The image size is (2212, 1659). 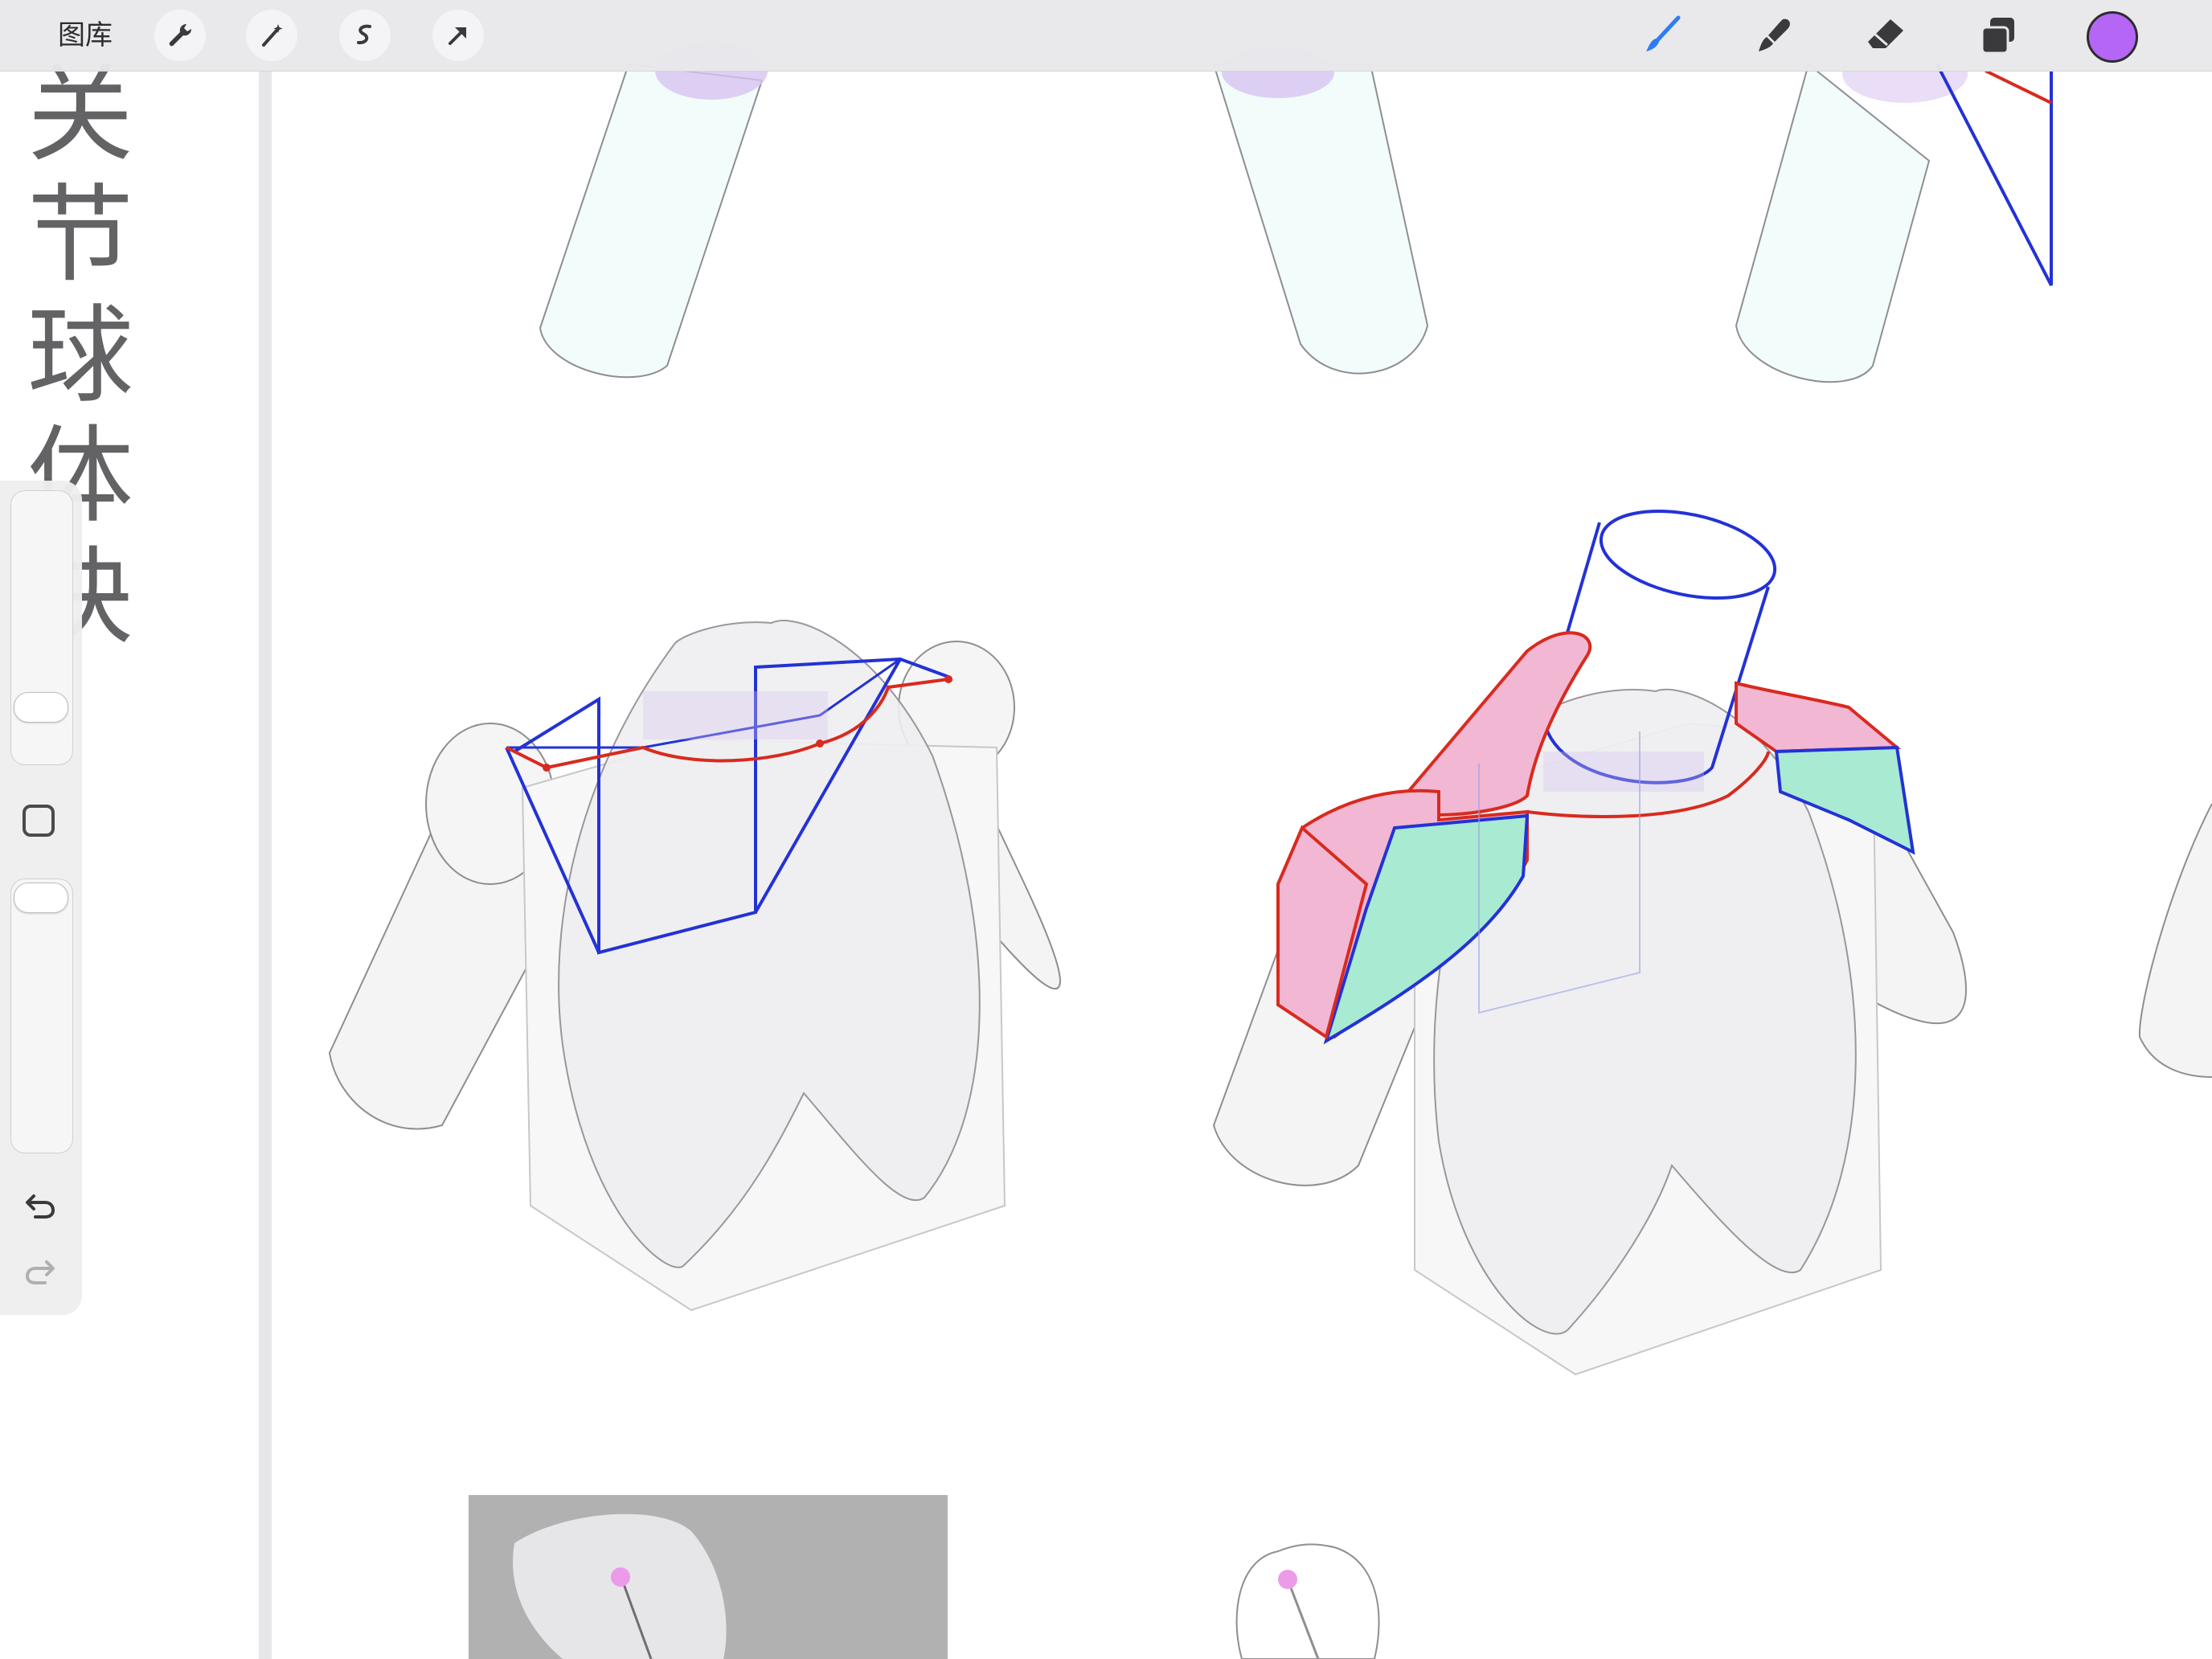 I want to click on modify-button, so click(x=39, y=821).